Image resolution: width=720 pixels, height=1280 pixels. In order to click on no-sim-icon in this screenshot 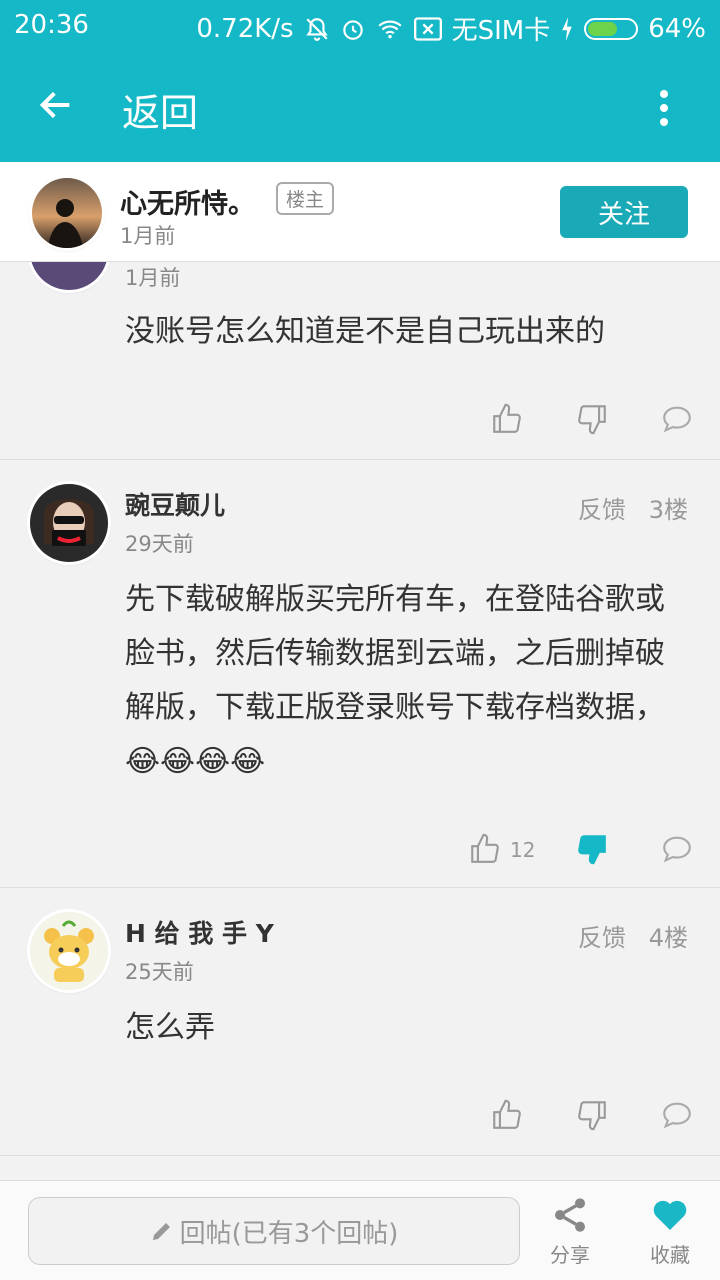, I will do `click(427, 28)`.